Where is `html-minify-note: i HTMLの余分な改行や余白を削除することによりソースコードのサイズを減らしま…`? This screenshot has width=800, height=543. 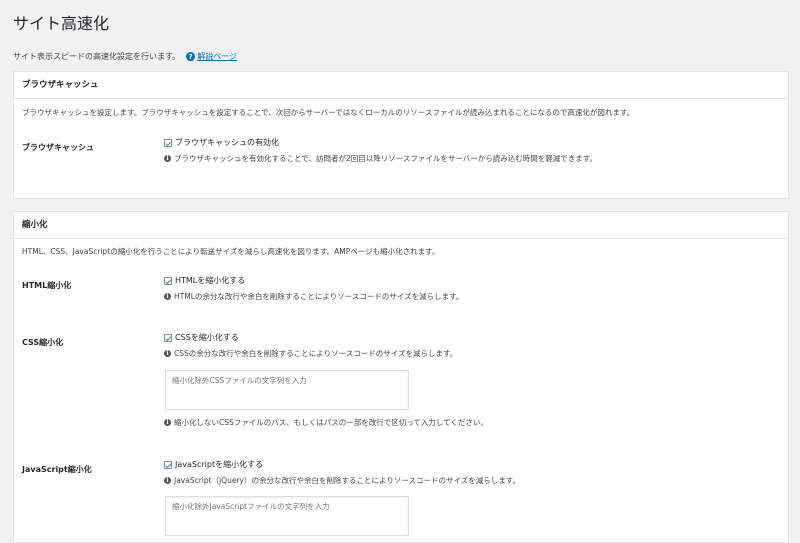
html-minify-note: i HTMLの余分な改行や余白を削除することによりソースコードのサイズを減らしま… is located at coordinates (313, 296).